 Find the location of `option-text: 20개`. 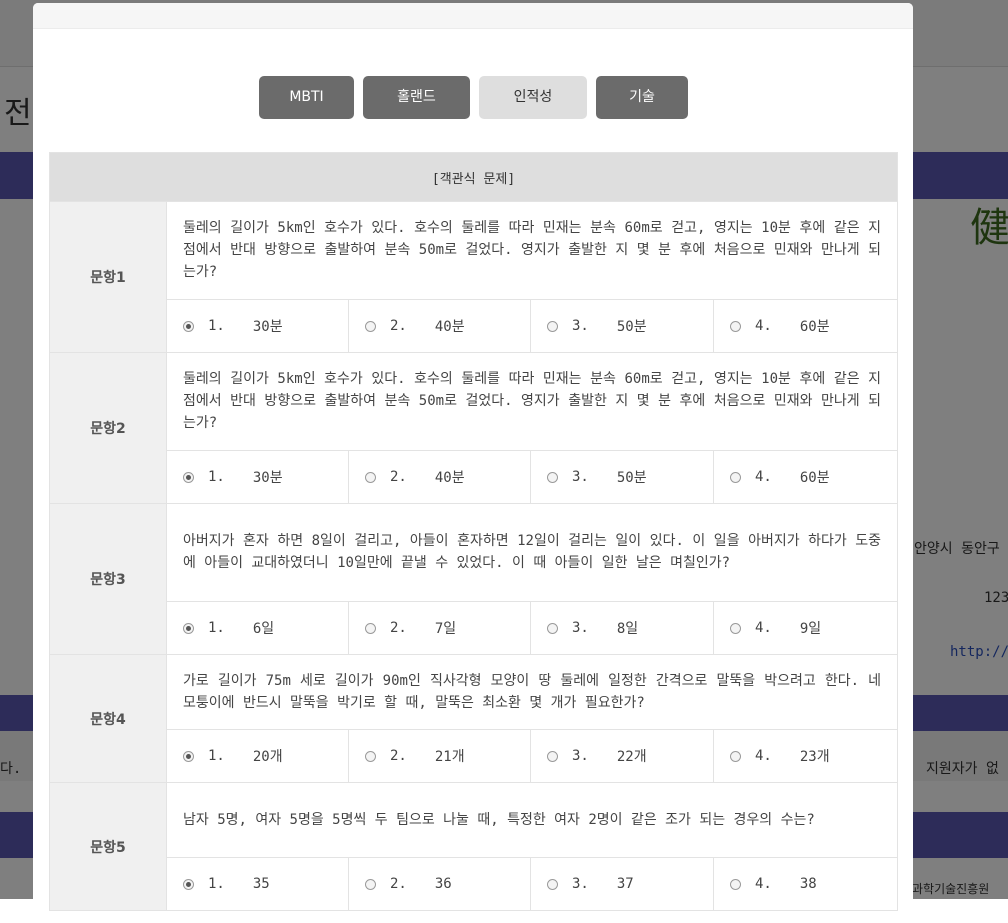

option-text: 20개 is located at coordinates (267, 757).